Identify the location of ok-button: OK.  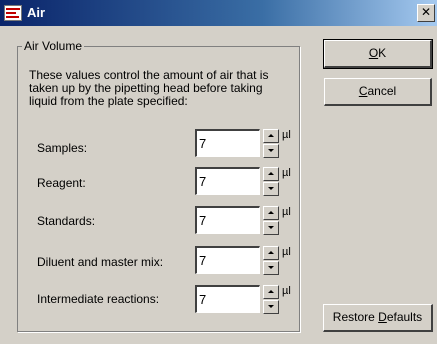
(378, 54).